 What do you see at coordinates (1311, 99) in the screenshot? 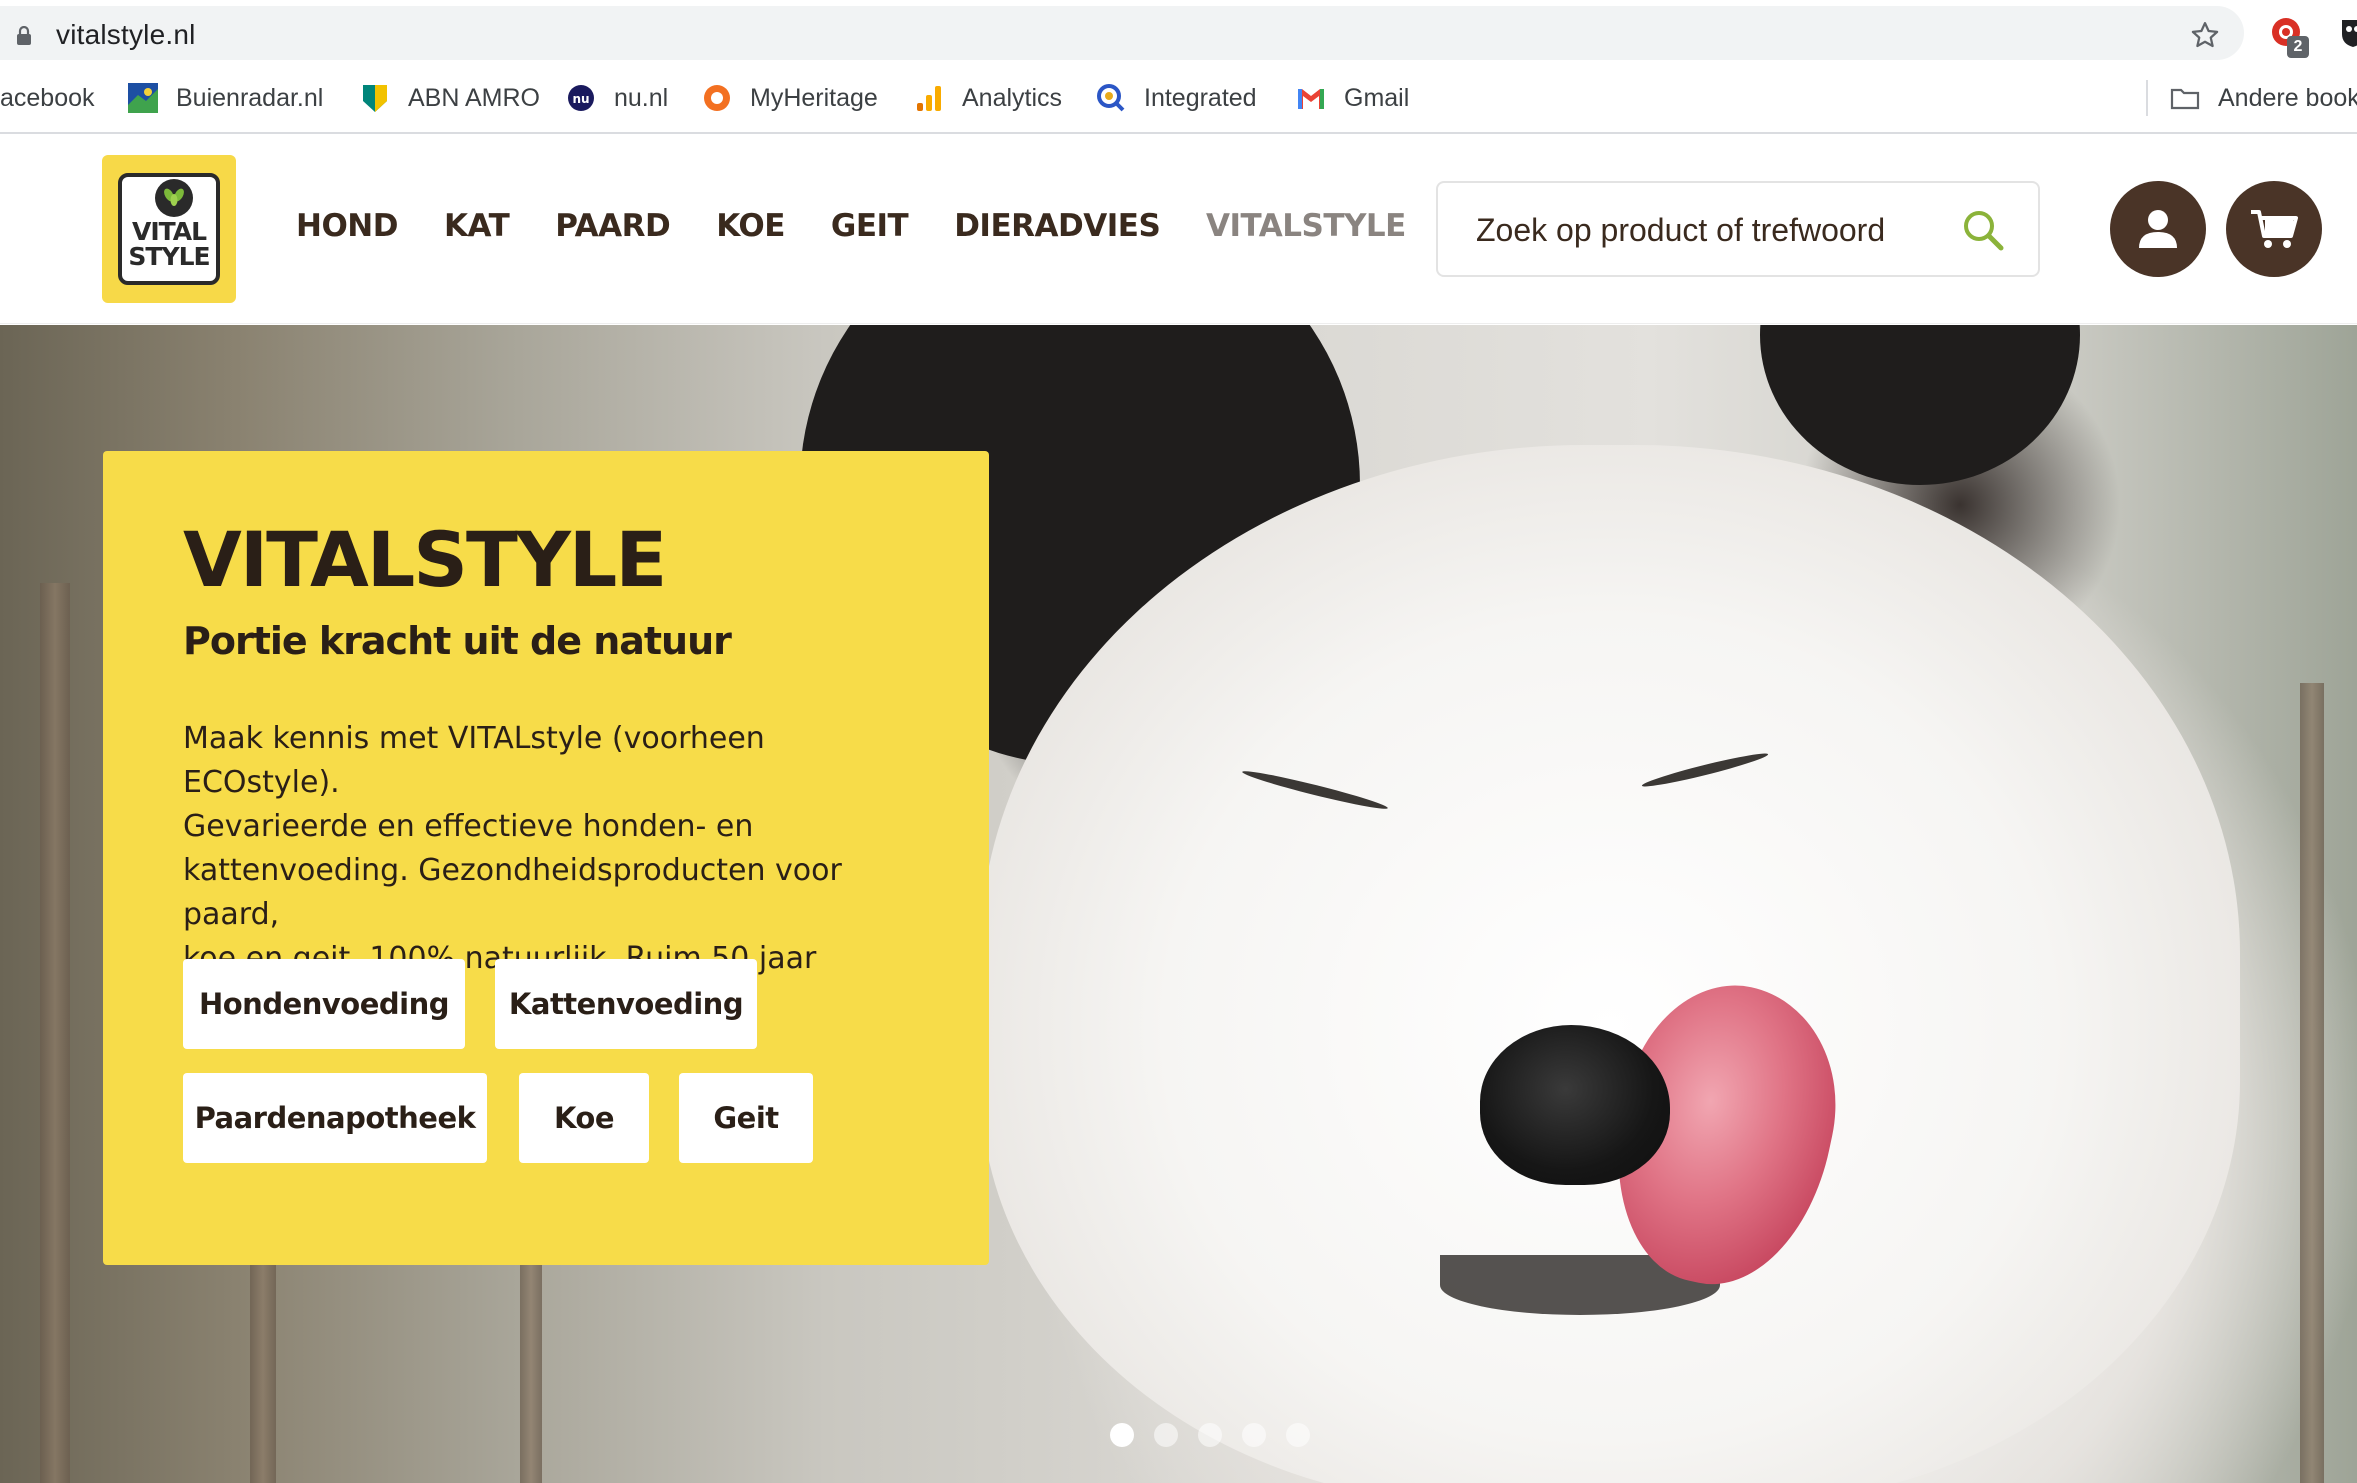
I see `gmail-icon` at bounding box center [1311, 99].